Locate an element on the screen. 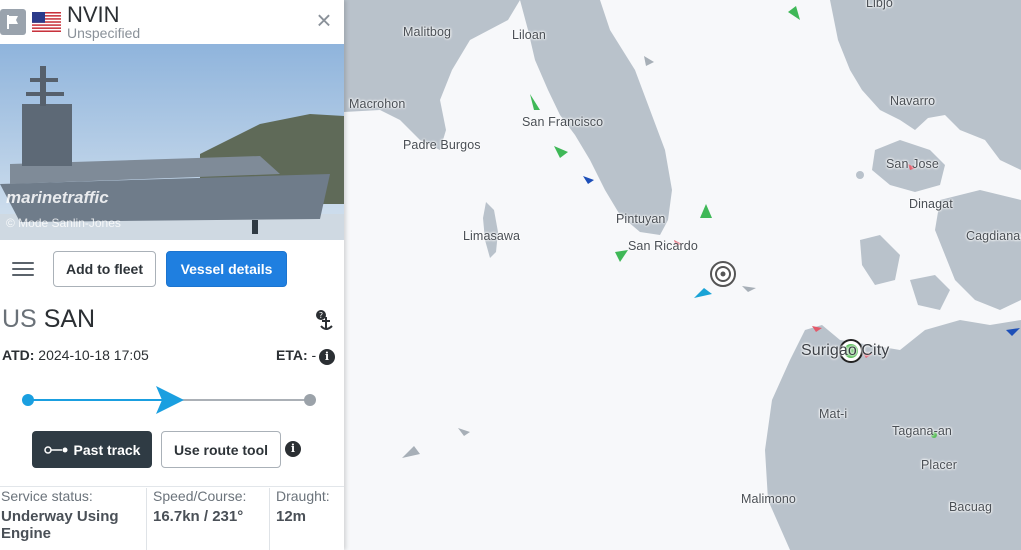 The width and height of the screenshot is (1021, 550). use-route-tool-button: Use route tool is located at coordinates (221, 449).